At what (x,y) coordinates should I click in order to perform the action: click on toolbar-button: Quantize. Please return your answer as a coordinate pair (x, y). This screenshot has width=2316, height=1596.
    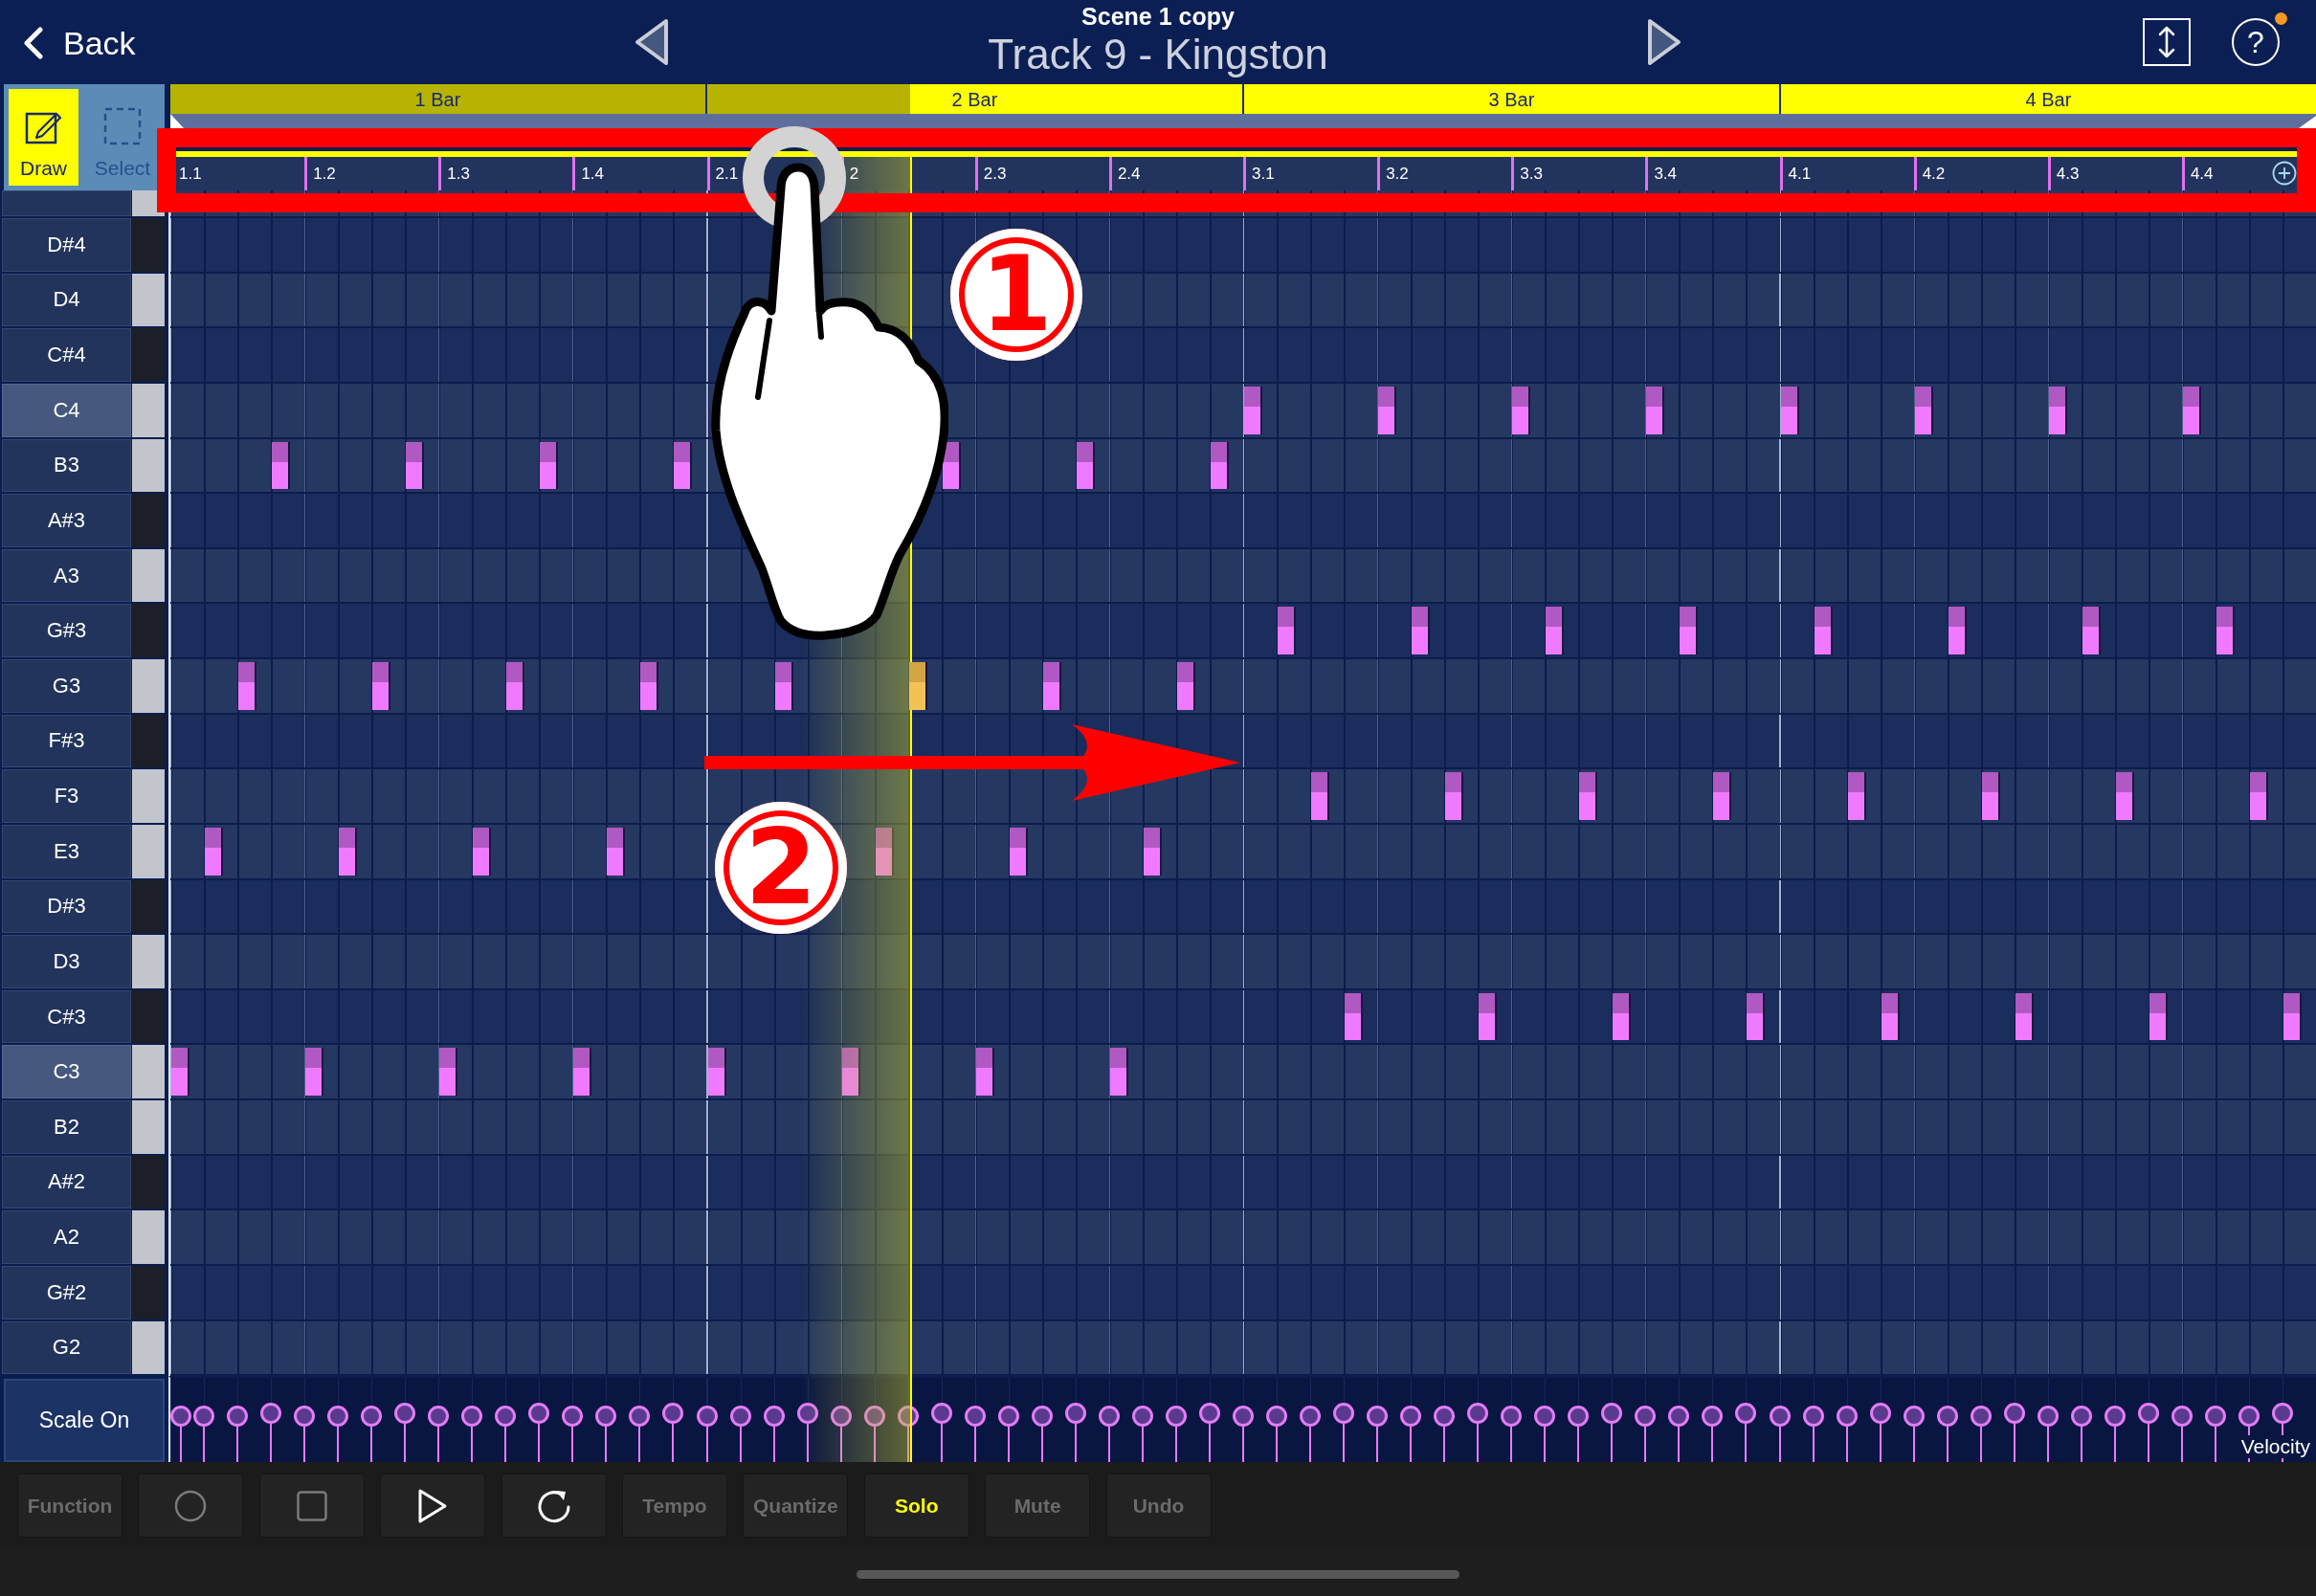
    Looking at the image, I should click on (796, 1506).